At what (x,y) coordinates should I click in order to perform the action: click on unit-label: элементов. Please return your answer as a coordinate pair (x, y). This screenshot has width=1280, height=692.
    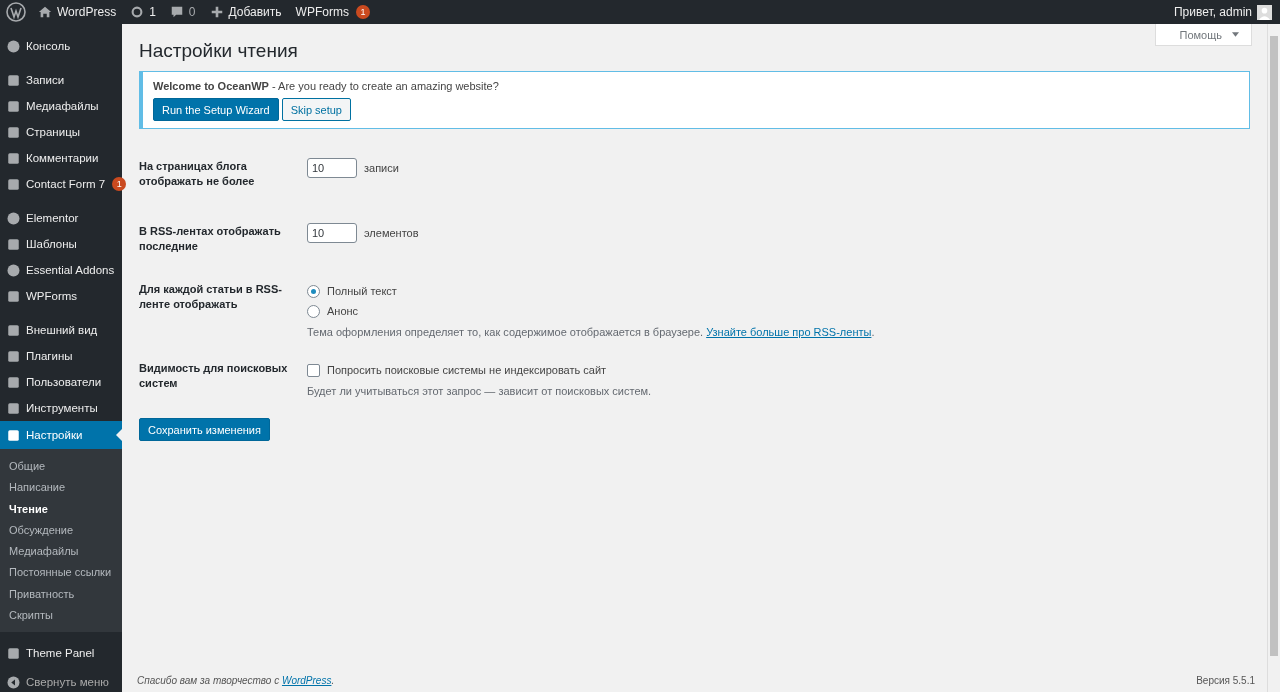
    Looking at the image, I should click on (391, 233).